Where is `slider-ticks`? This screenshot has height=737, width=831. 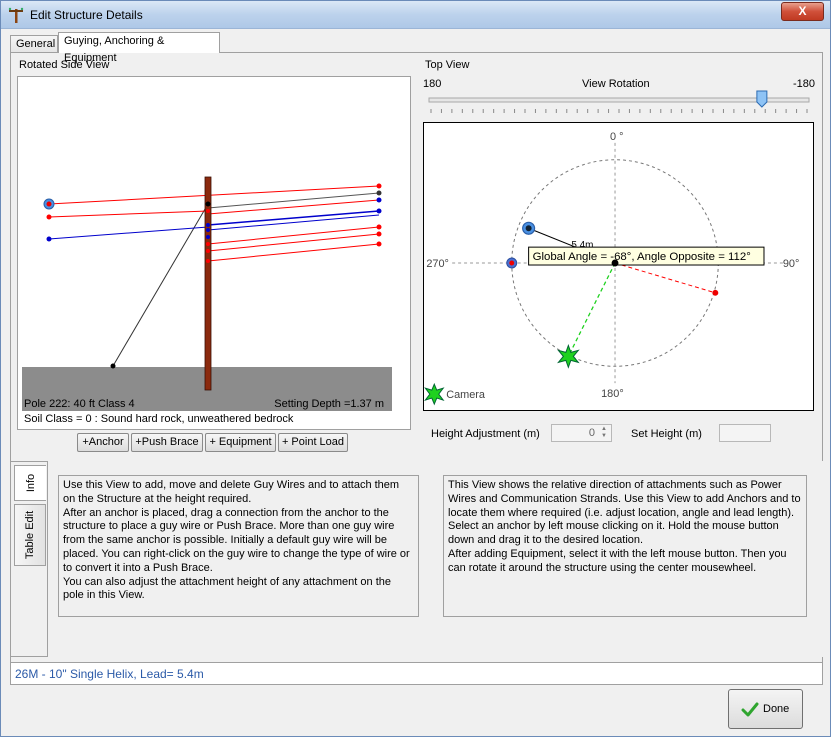
slider-ticks is located at coordinates (619, 111).